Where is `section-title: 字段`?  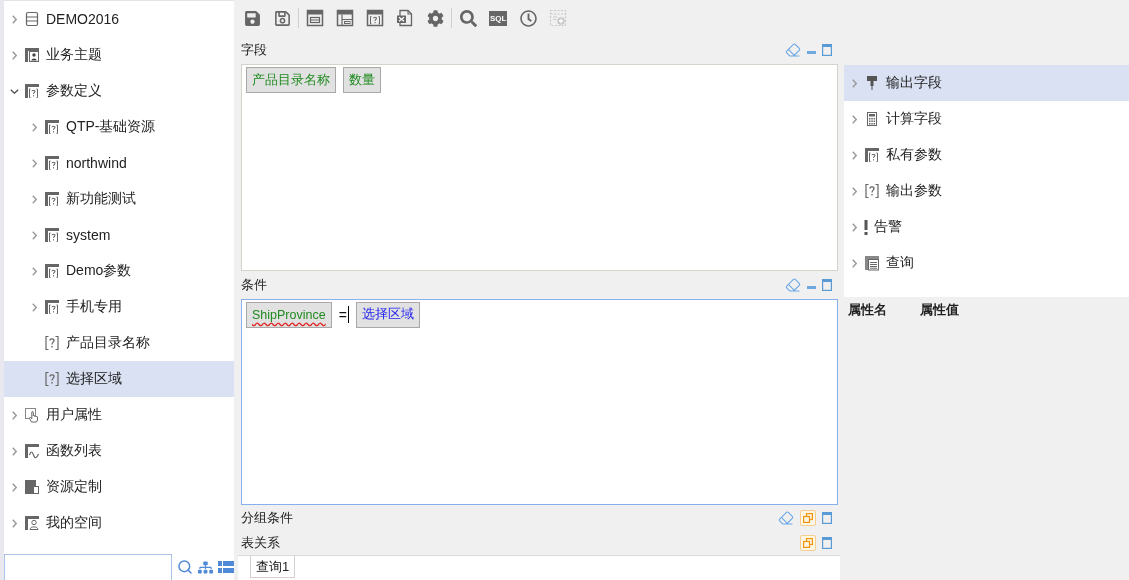
section-title: 字段 is located at coordinates (254, 50).